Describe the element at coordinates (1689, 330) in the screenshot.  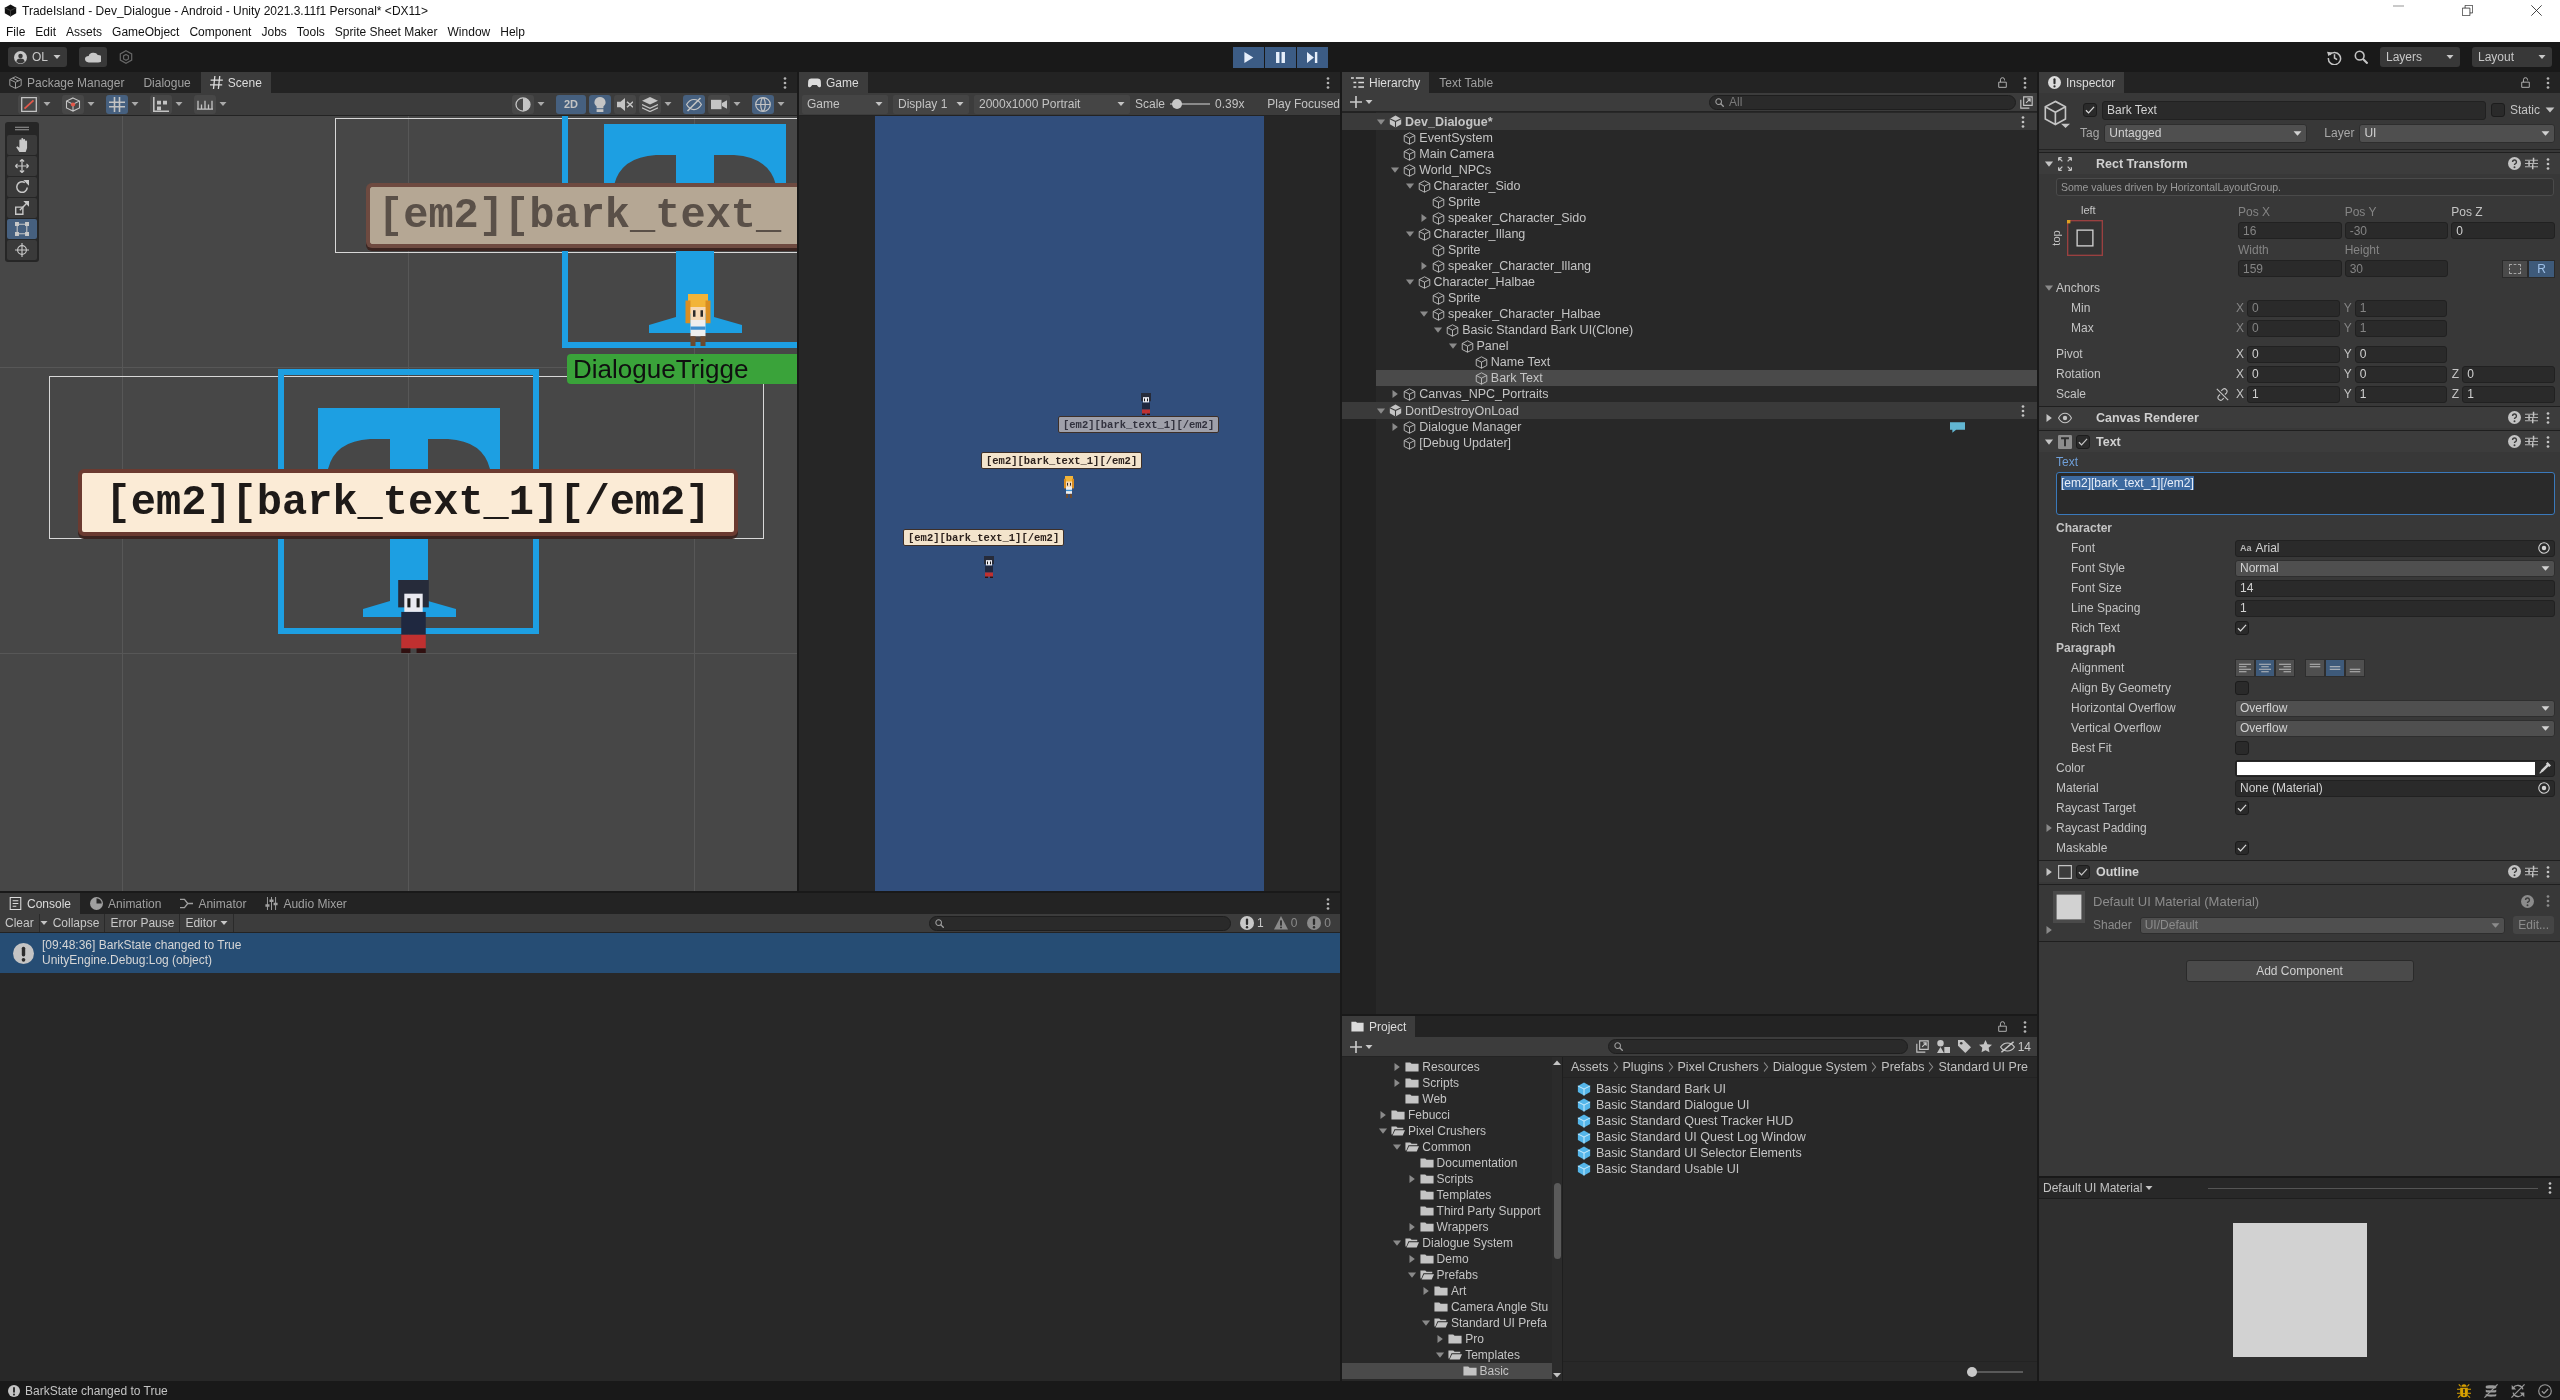
I see `hierarchy-item: Basic Standard Bark UI(Clone)` at that location.